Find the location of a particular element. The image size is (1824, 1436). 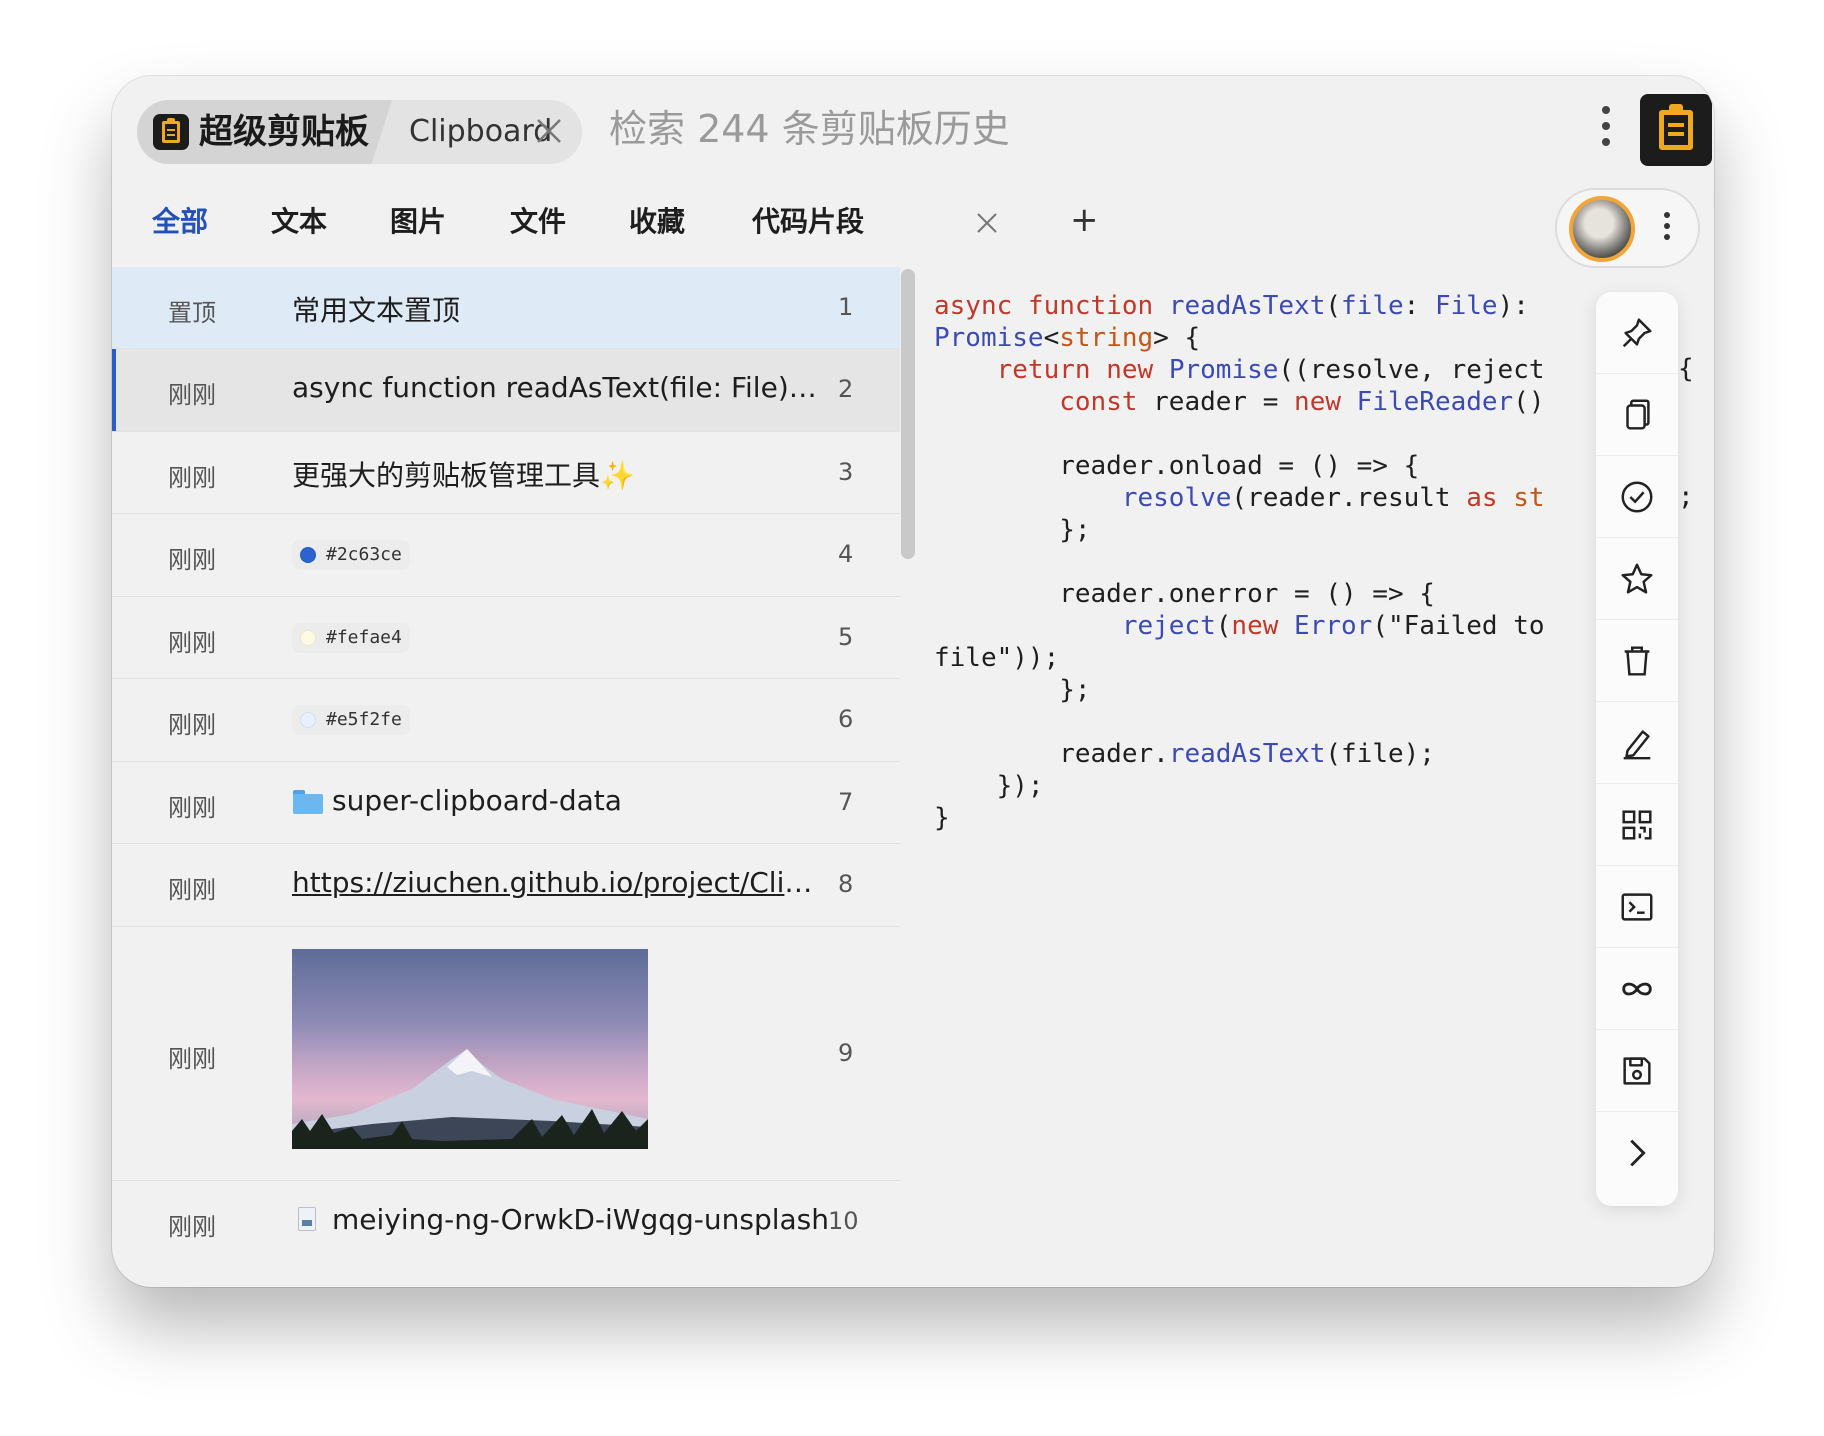

list-item: 刚刚 meiying-ng-OrwkD-iWgqg-unsplash.jp 10 is located at coordinates (506, 1222).